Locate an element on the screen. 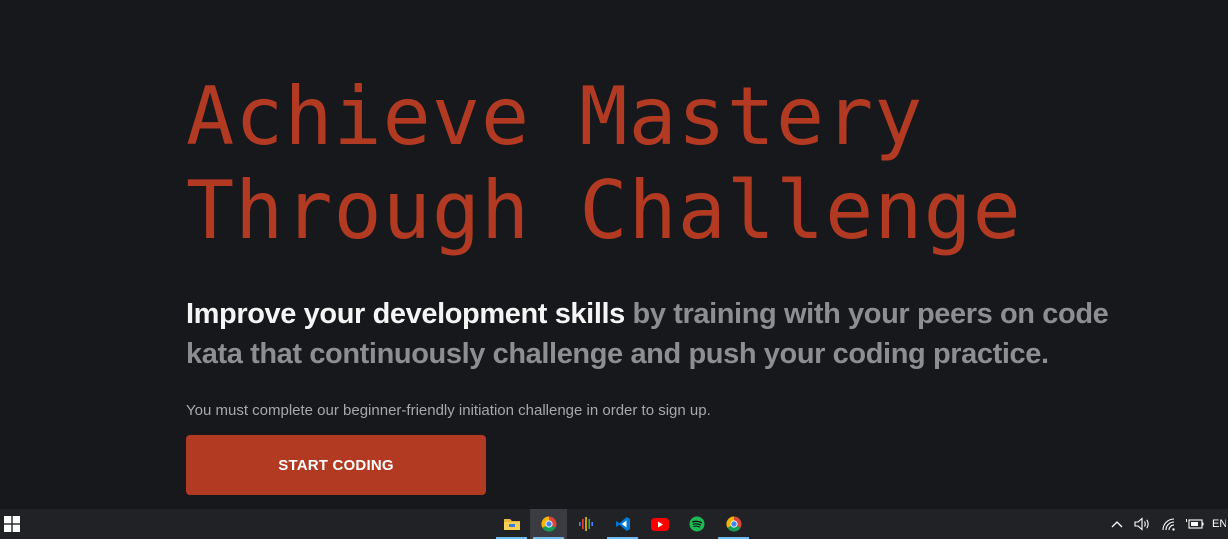 This screenshot has width=1228, height=539. subheading-emphasis: Improve your development skills is located at coordinates (405, 314).